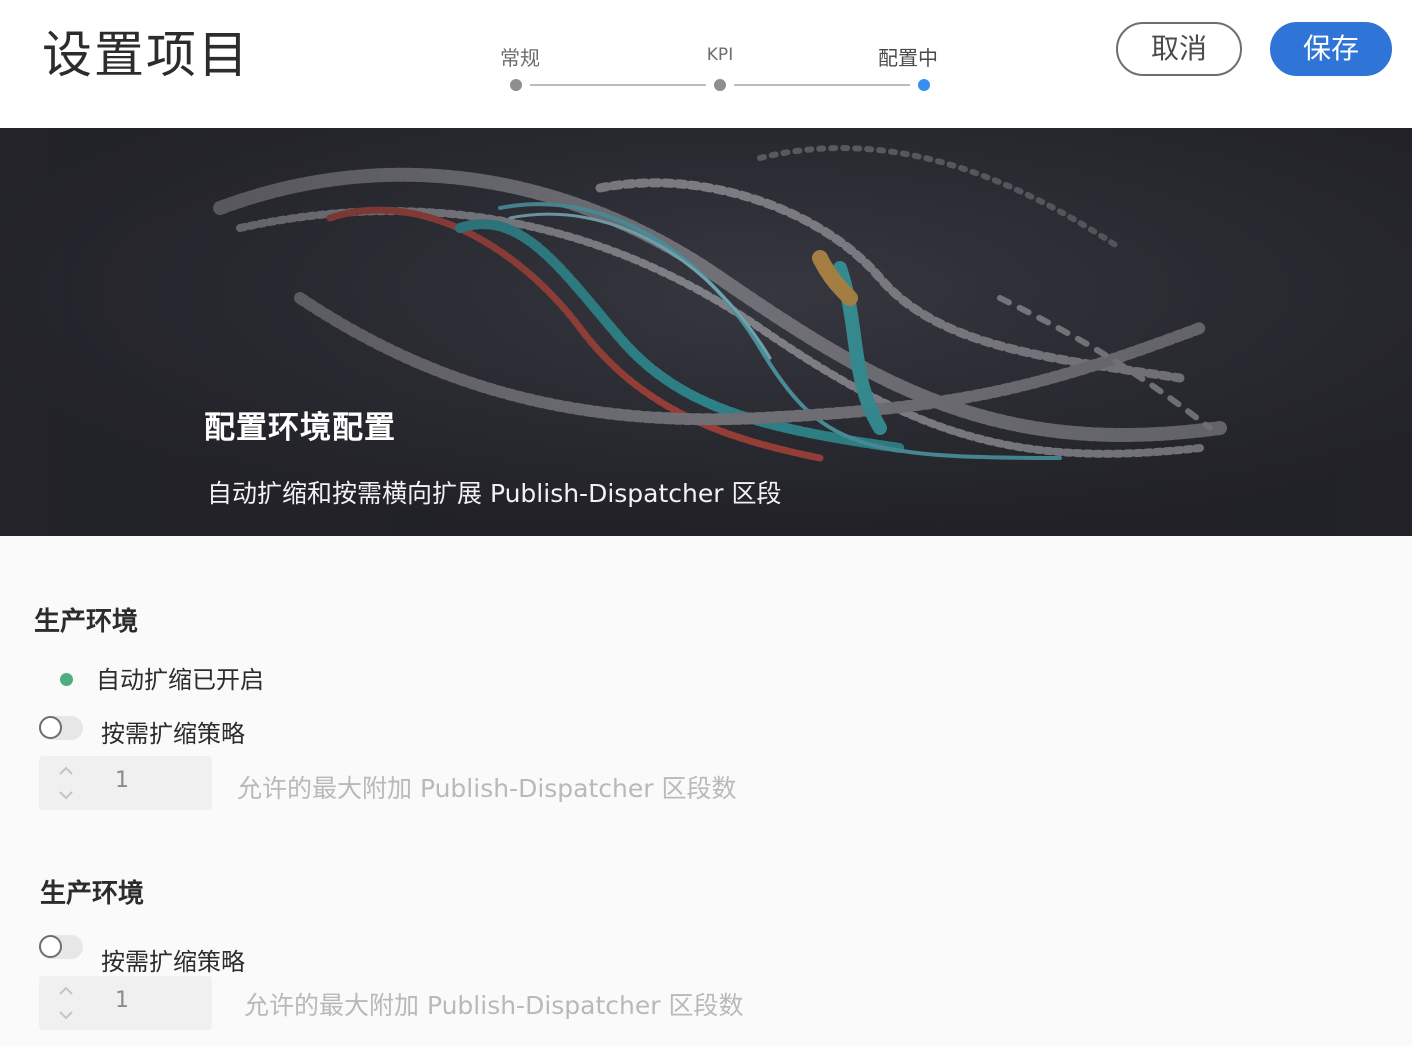 This screenshot has height=1046, width=1412. What do you see at coordinates (494, 493) in the screenshot?
I see `hero-subtitle: 自动扩缩和按需横向扩展 Publish-Dispatcher 区段` at bounding box center [494, 493].